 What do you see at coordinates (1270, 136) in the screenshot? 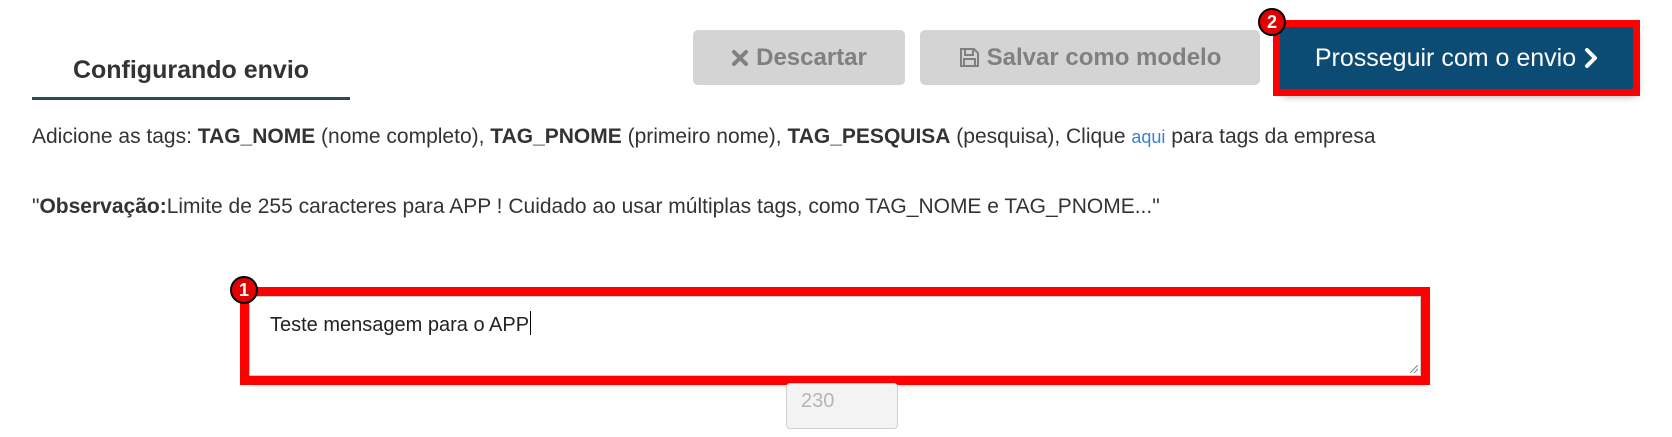
I see `tags-outro-text: para tags da empresa` at bounding box center [1270, 136].